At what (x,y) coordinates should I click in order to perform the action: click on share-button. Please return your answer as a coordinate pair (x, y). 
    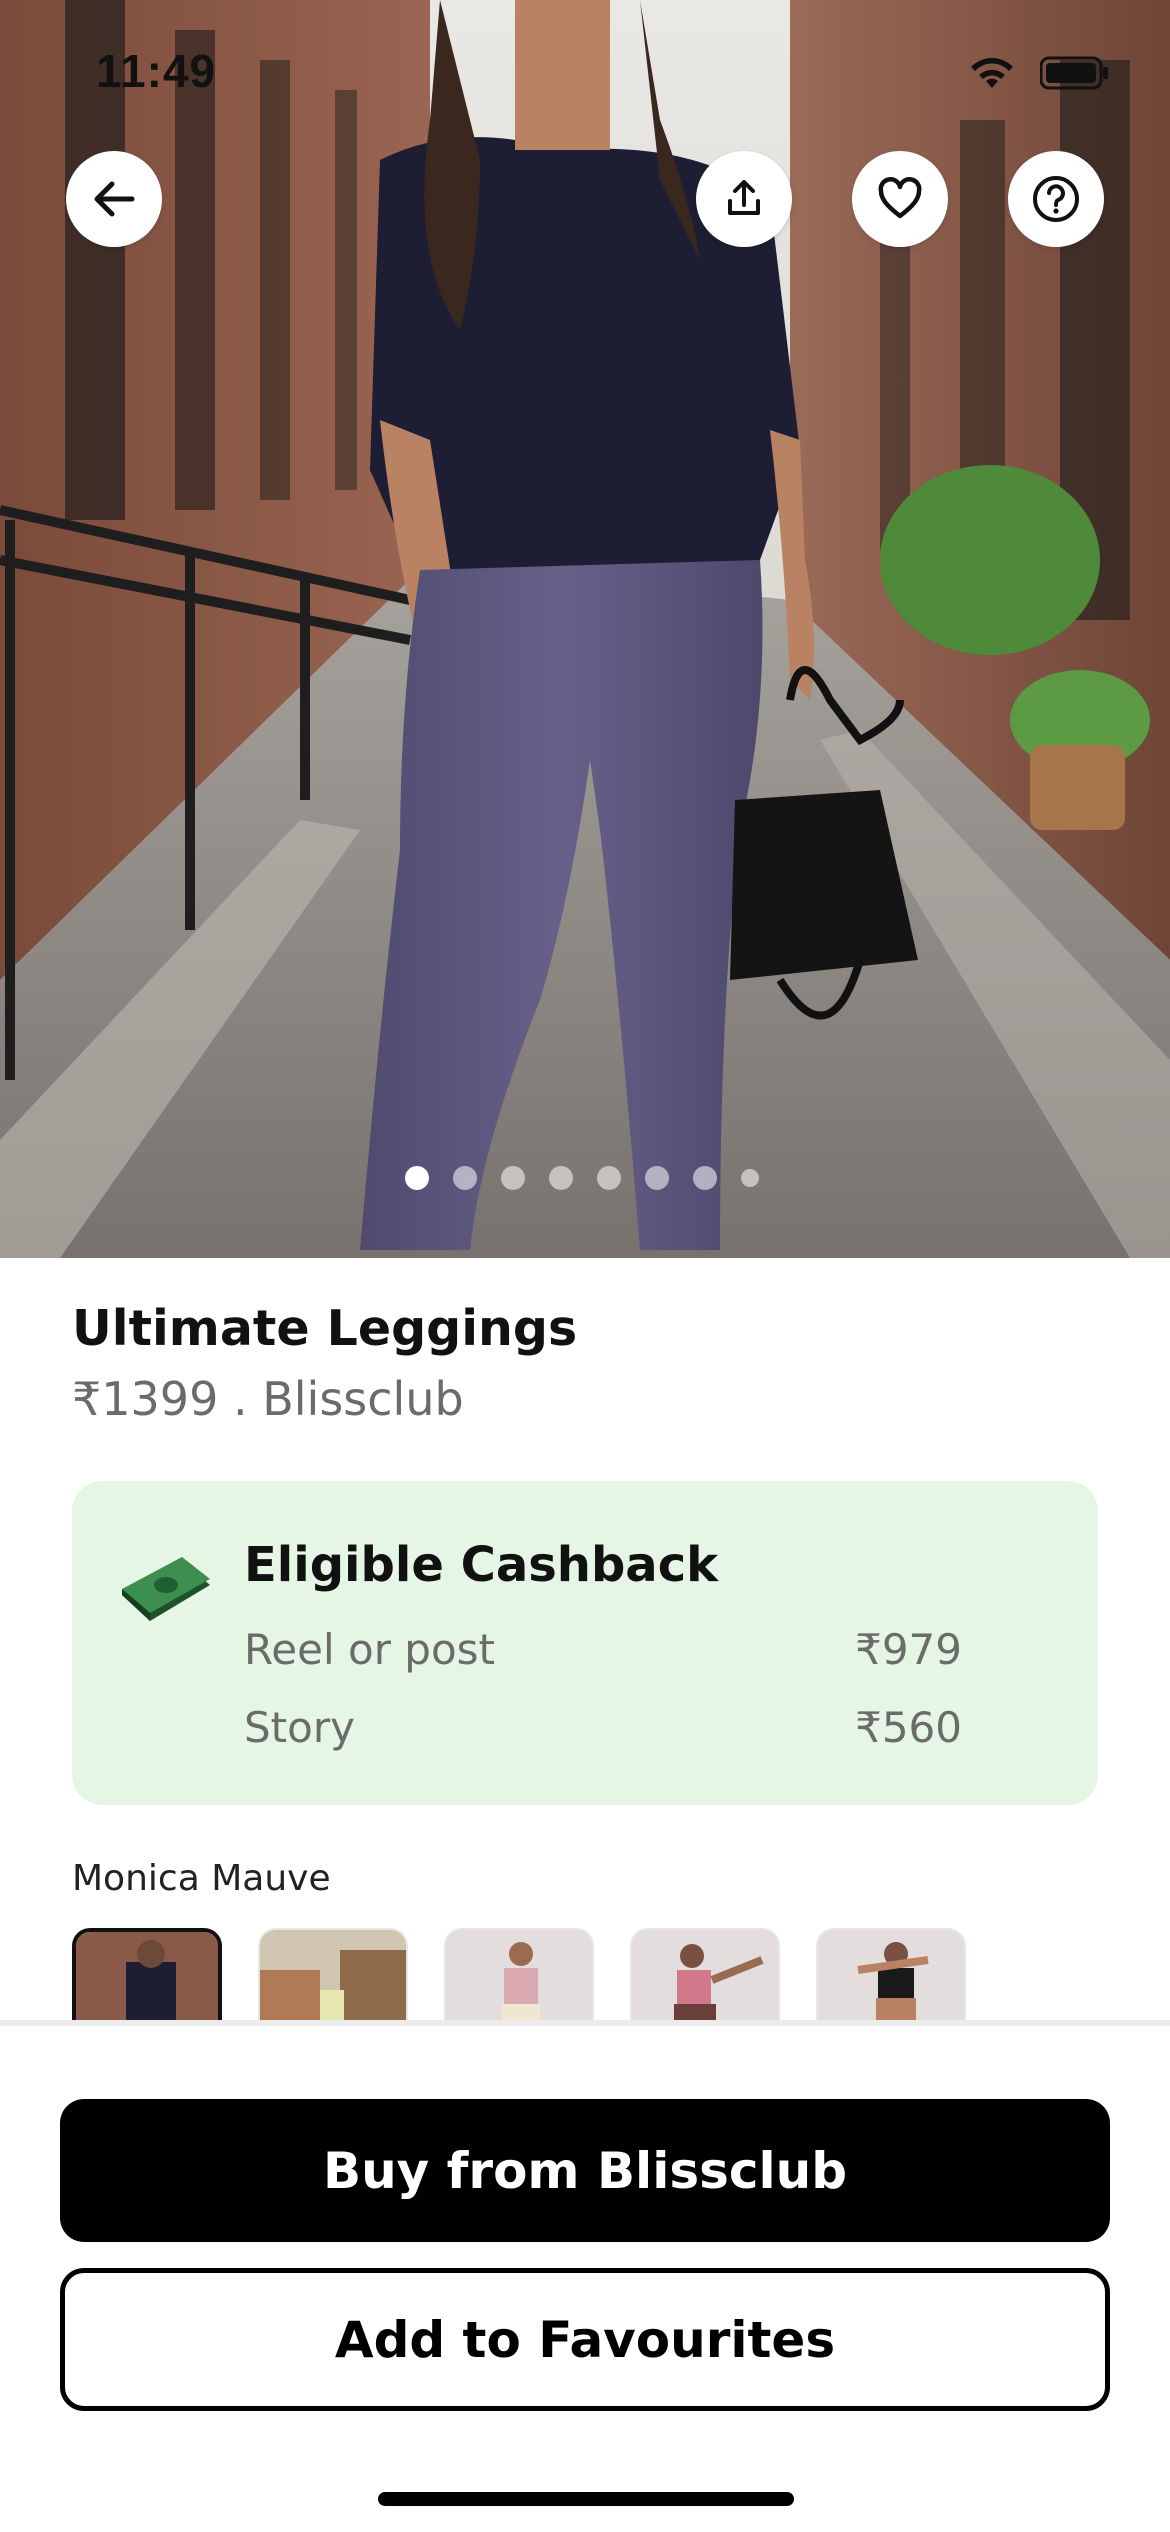
    Looking at the image, I should click on (744, 199).